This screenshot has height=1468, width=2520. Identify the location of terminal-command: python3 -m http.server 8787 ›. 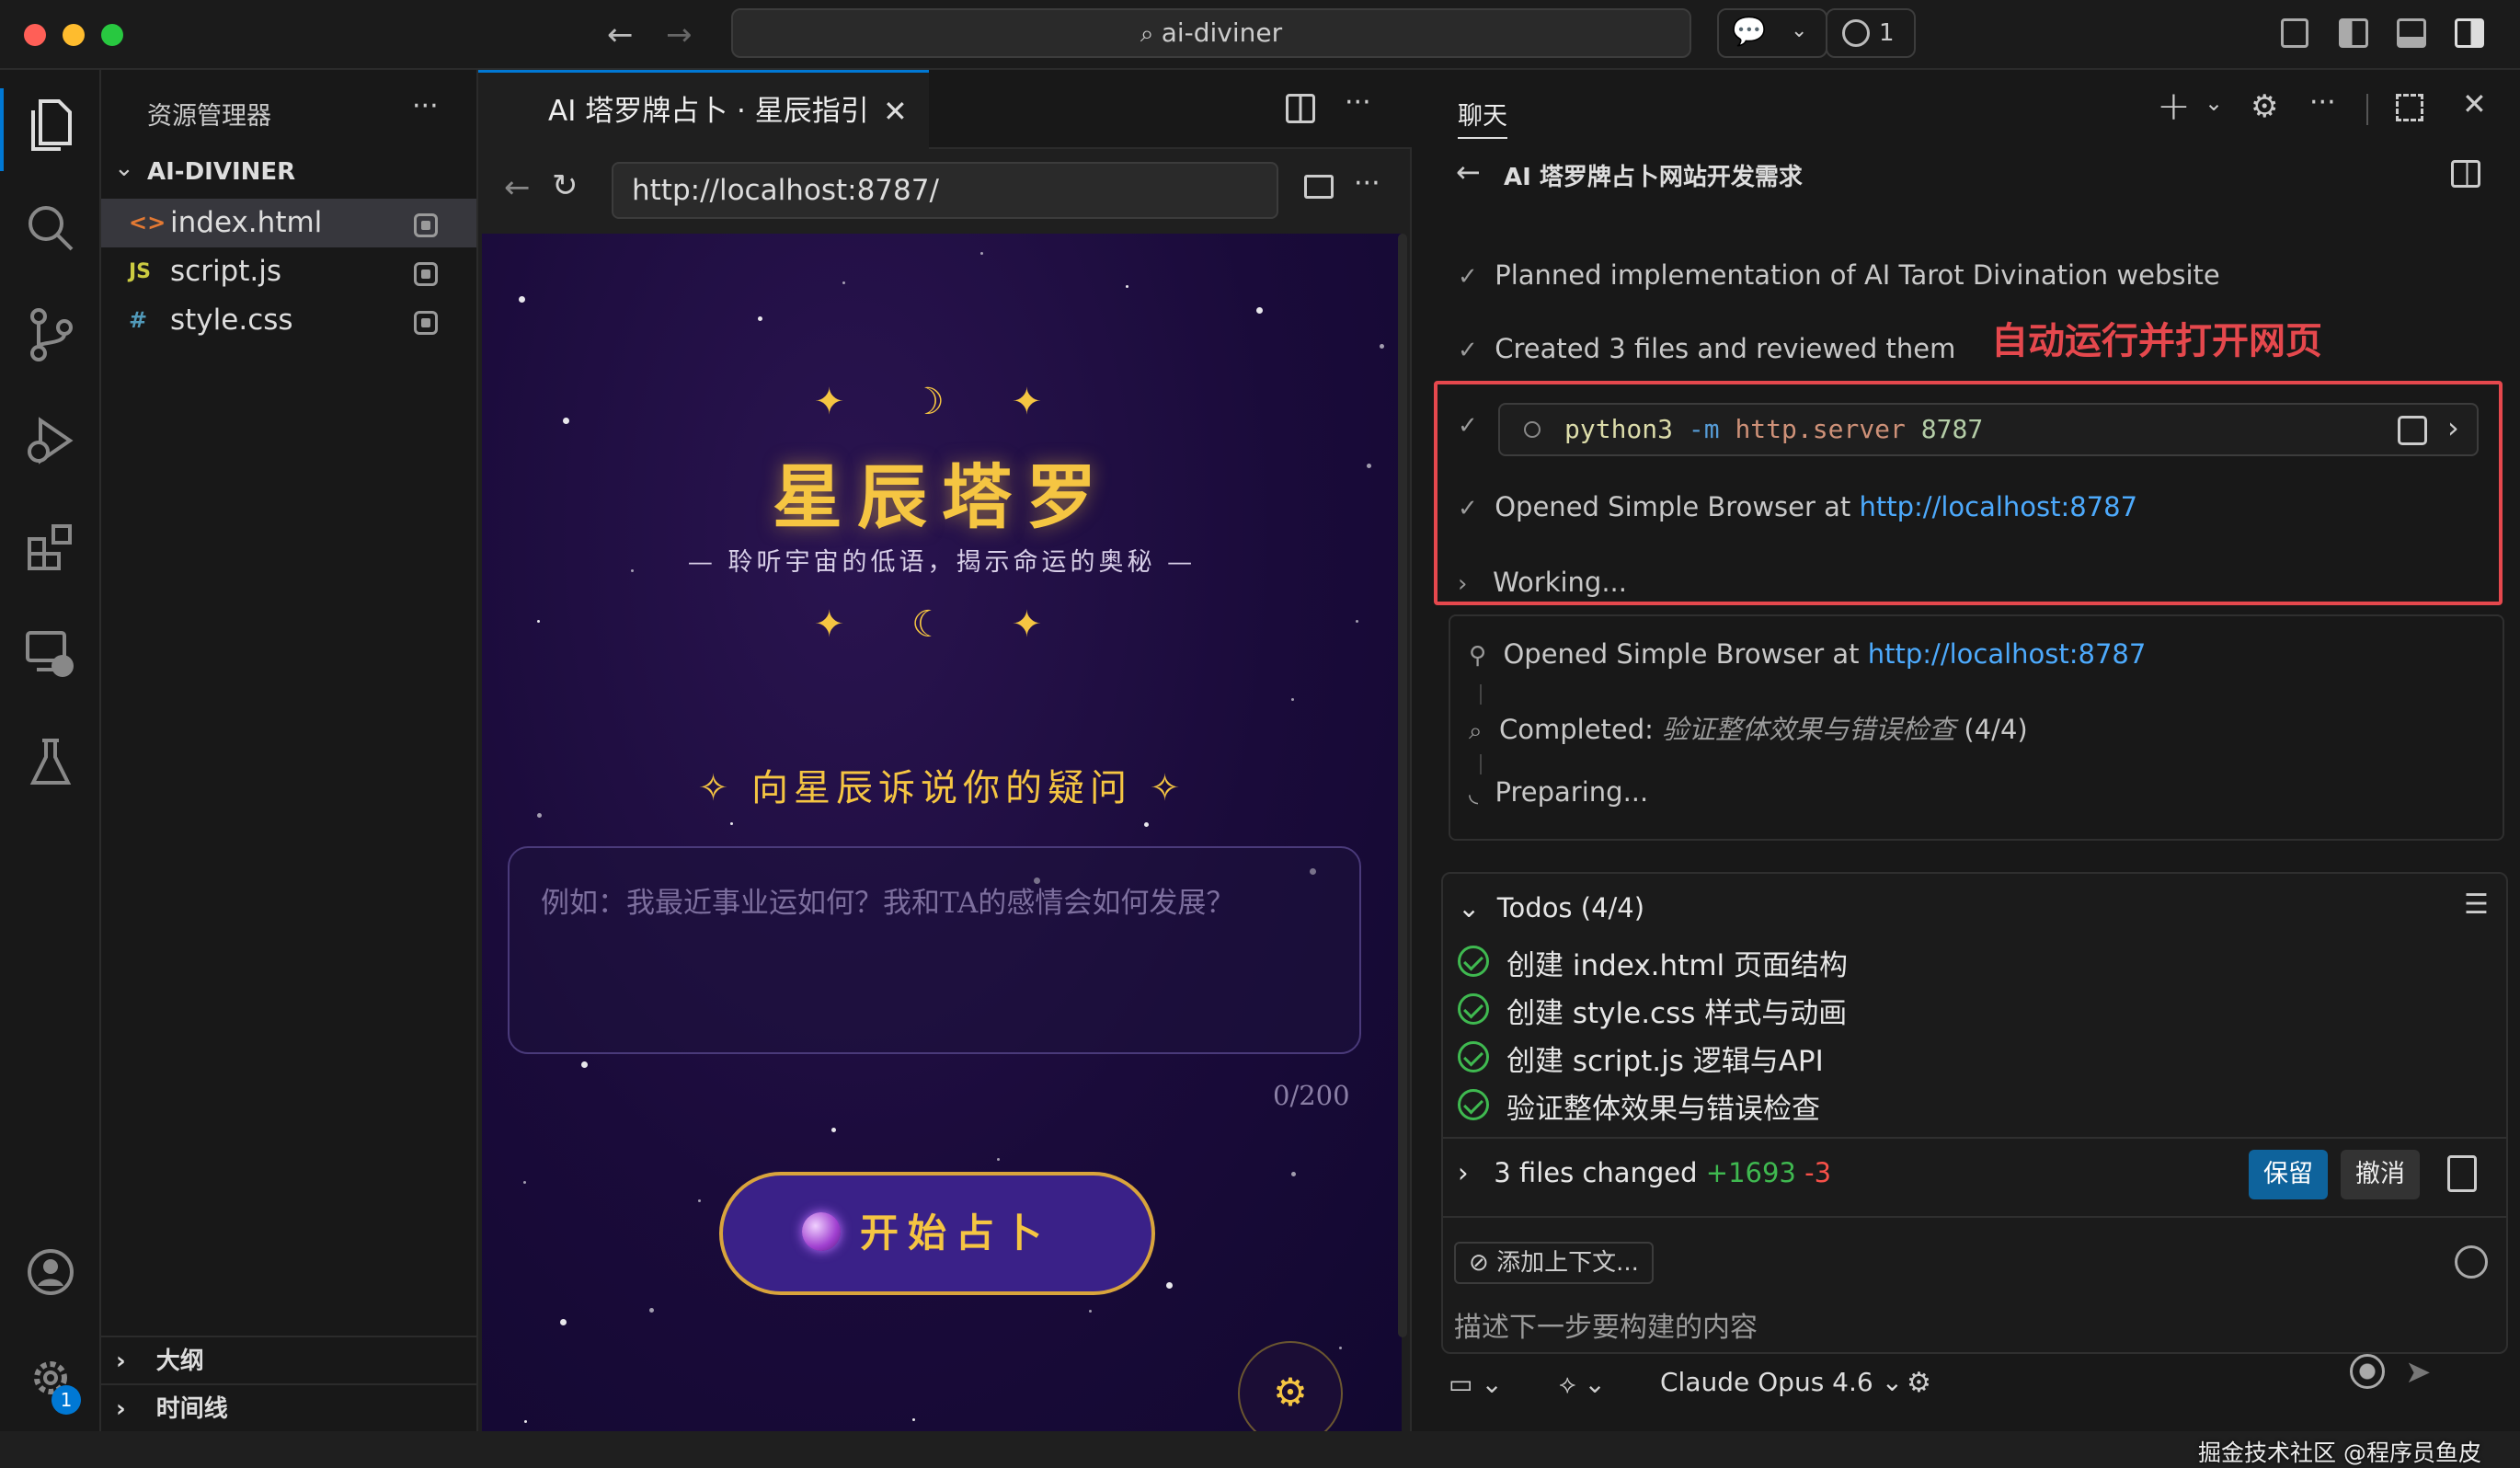
(1988, 429).